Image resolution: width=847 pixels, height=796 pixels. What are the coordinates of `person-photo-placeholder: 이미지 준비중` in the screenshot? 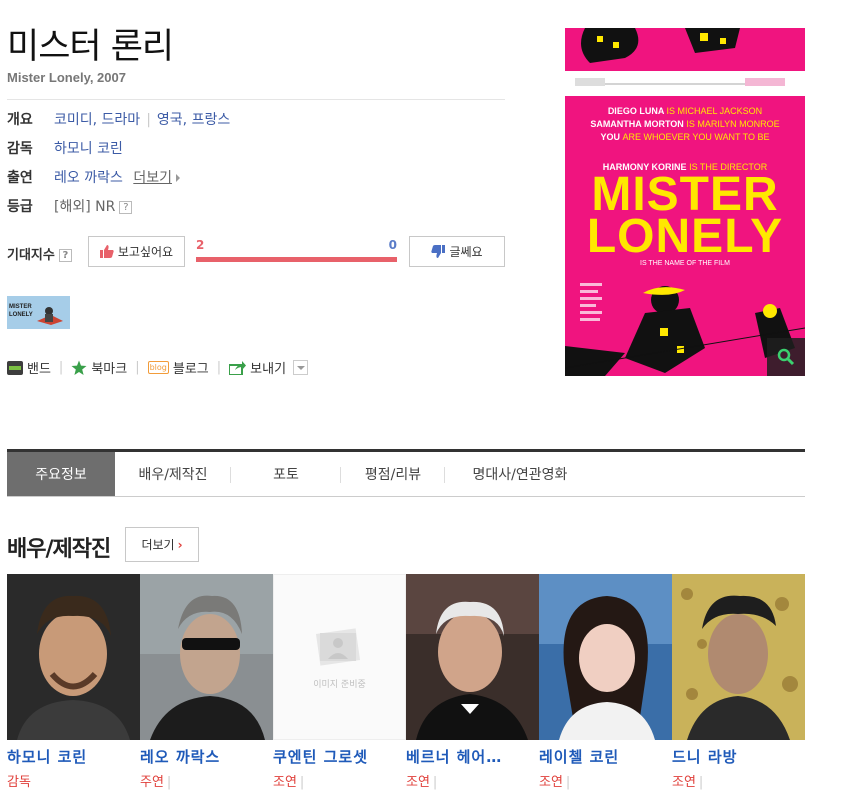 It's located at (339, 657).